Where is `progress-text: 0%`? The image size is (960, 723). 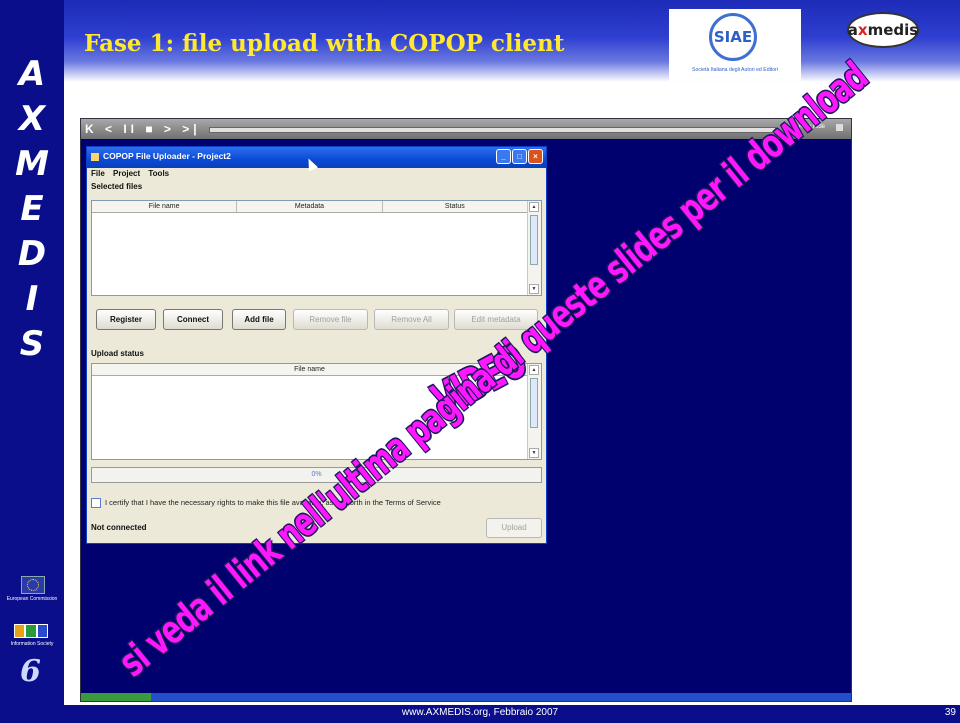
progress-text: 0% is located at coordinates (316, 474).